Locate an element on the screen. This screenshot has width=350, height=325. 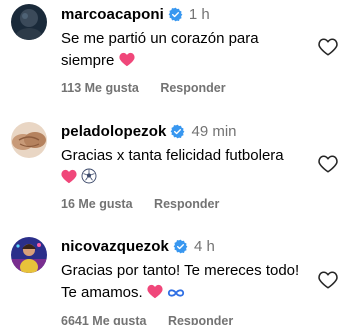
comment-header: marcoacaponi 1 h is located at coordinates (135, 14).